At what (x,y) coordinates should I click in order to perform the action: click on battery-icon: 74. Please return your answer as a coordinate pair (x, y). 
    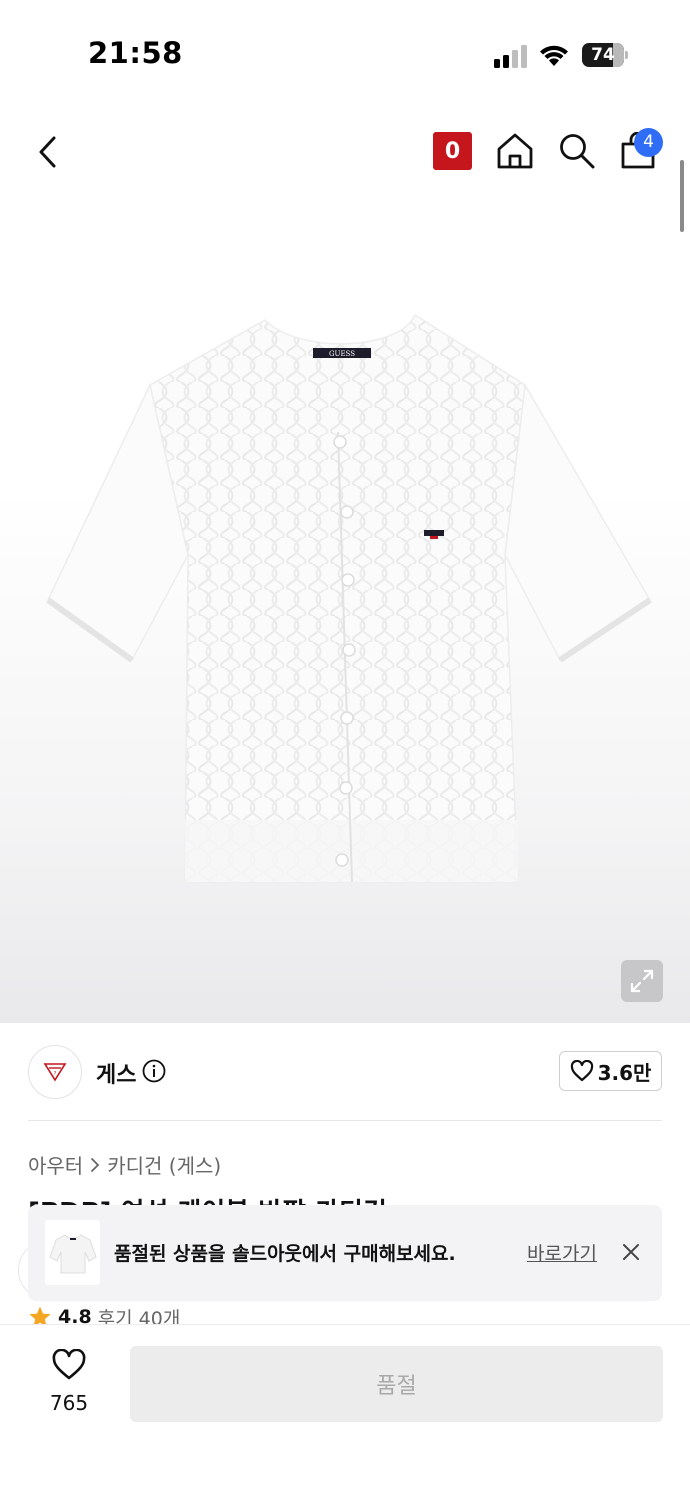
    Looking at the image, I should click on (605, 55).